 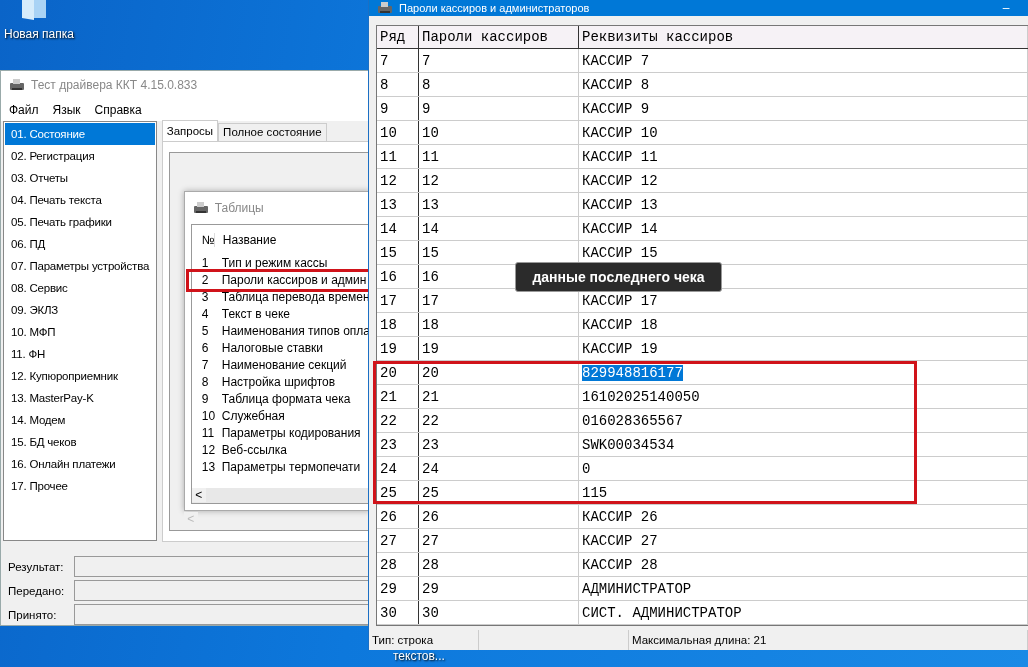 What do you see at coordinates (620, 540) in the screenshot?
I see `table-cell: КАССИР 27` at bounding box center [620, 540].